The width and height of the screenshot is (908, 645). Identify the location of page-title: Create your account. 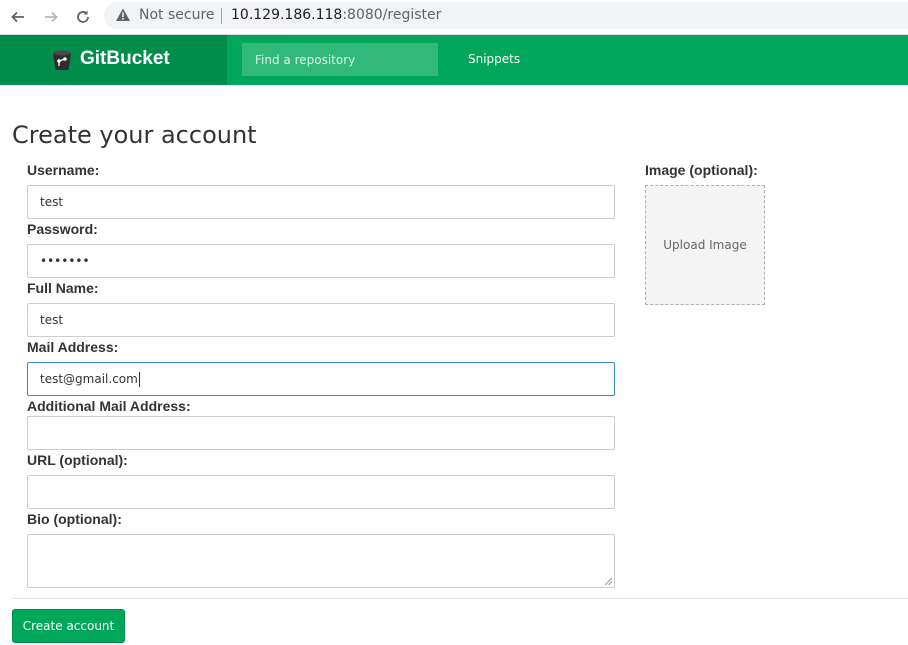
(134, 135).